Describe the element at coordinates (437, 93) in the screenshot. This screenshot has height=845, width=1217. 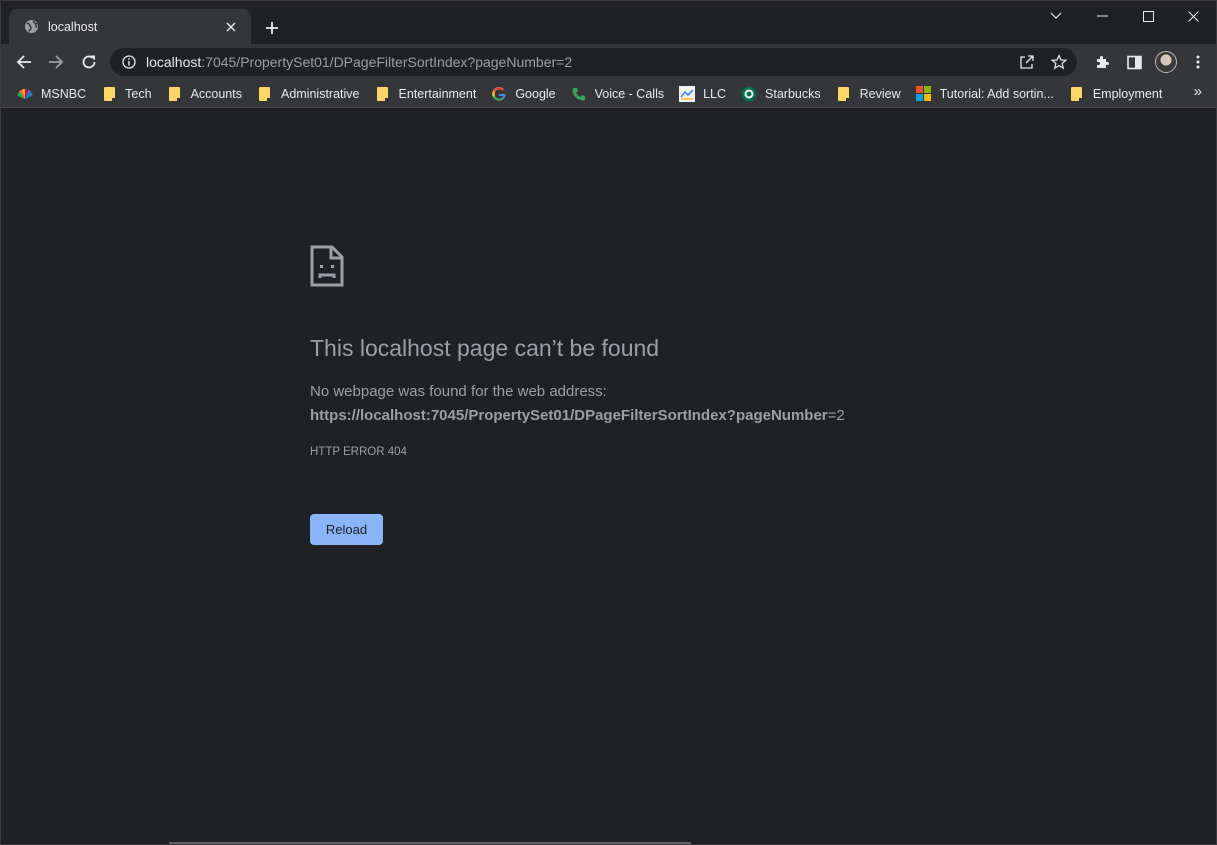
I see `bookmark-label: Entertainment` at that location.